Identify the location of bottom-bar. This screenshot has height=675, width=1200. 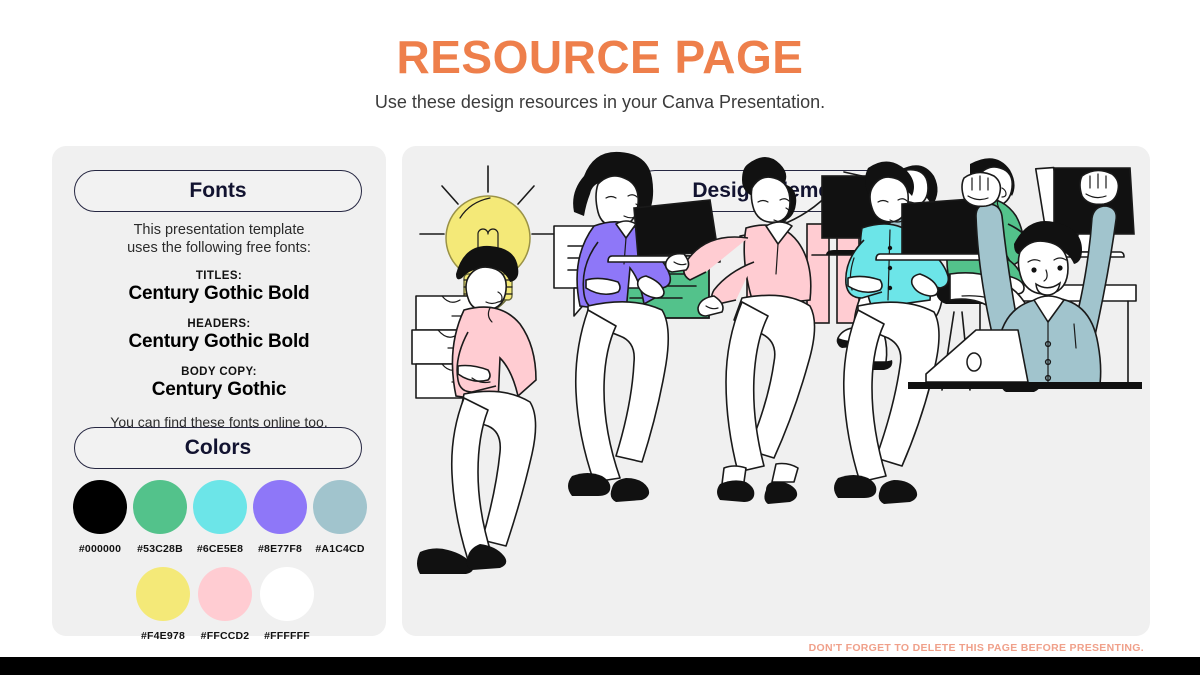
(600, 666).